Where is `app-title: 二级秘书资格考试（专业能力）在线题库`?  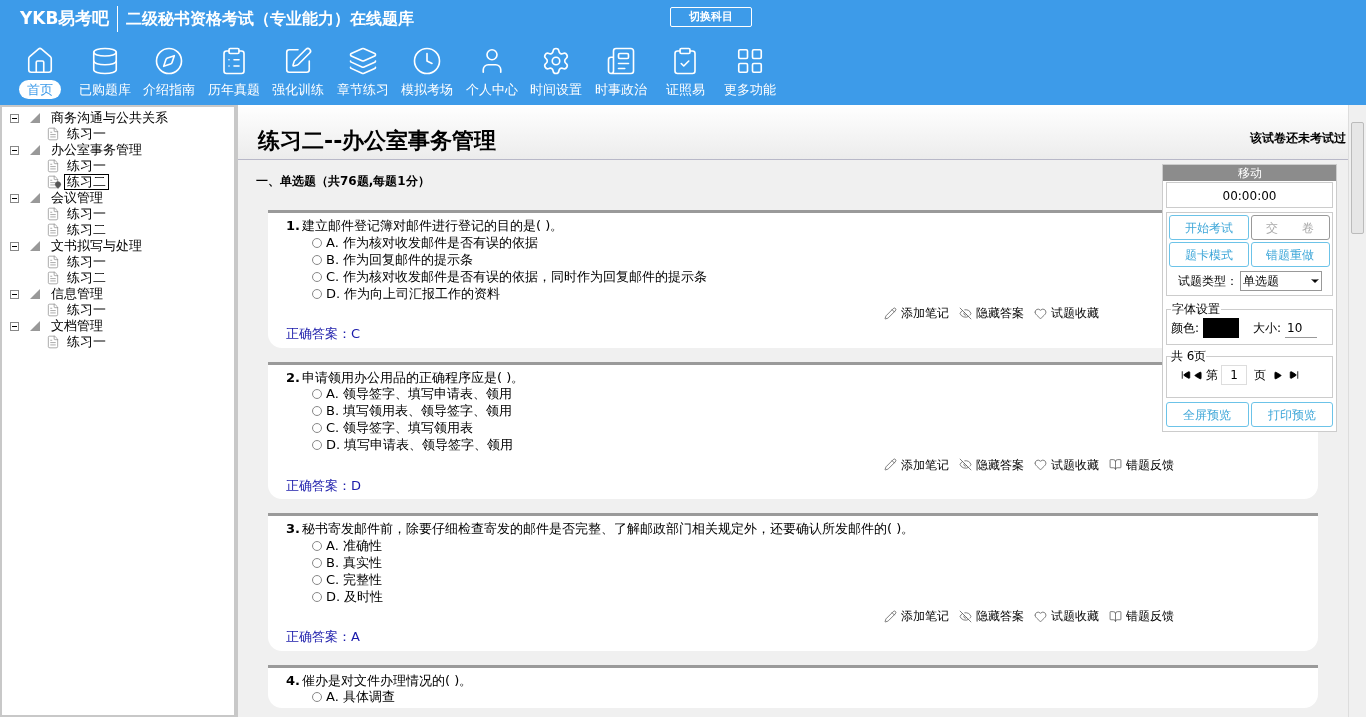 app-title: 二级秘书资格考试（专业能力）在线题库 is located at coordinates (270, 19).